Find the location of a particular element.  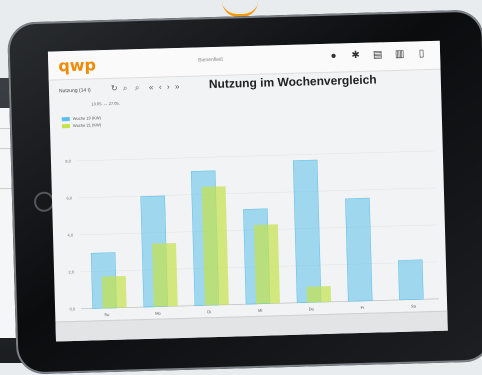

y-tick-label: 8,0 is located at coordinates (68, 161).